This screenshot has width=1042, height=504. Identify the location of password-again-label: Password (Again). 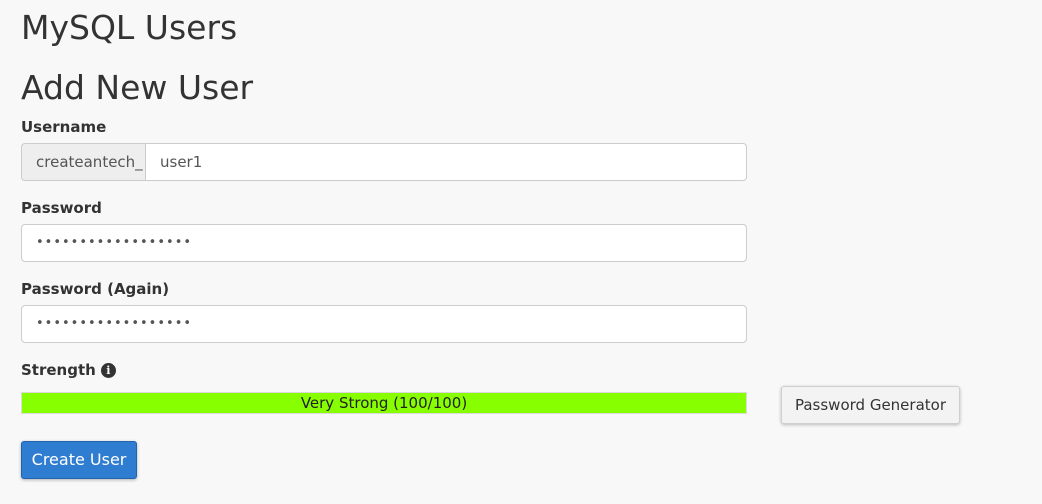
(95, 289).